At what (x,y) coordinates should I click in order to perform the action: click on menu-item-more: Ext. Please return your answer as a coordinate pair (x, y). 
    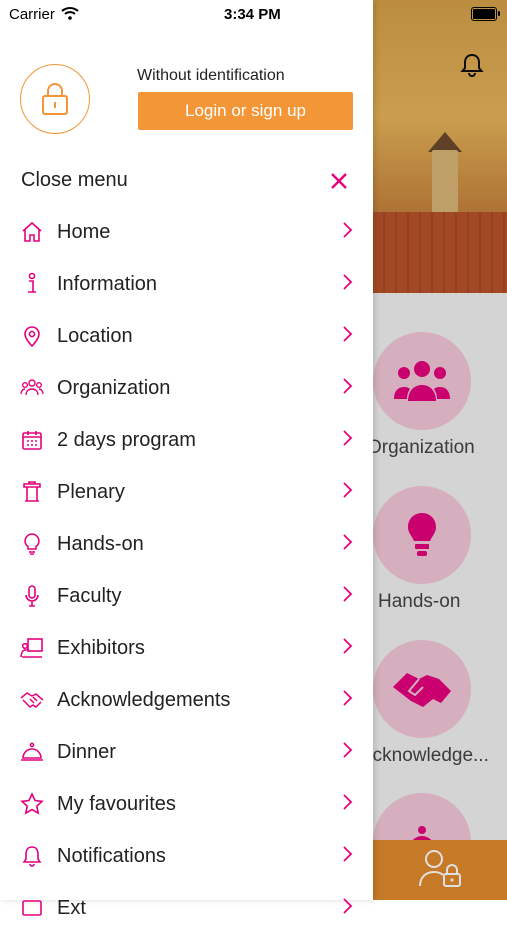
    Looking at the image, I should click on (186, 908).